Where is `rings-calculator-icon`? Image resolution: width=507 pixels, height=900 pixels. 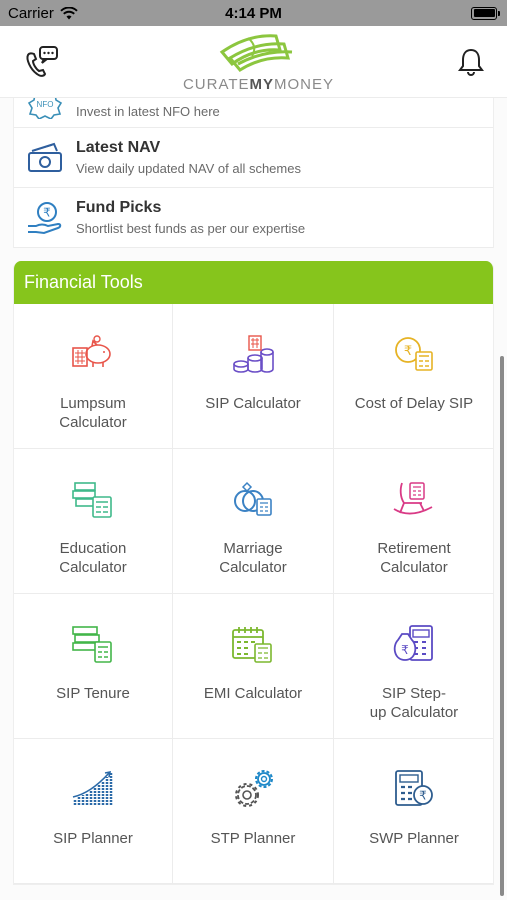
rings-calculator-icon is located at coordinates (253, 499).